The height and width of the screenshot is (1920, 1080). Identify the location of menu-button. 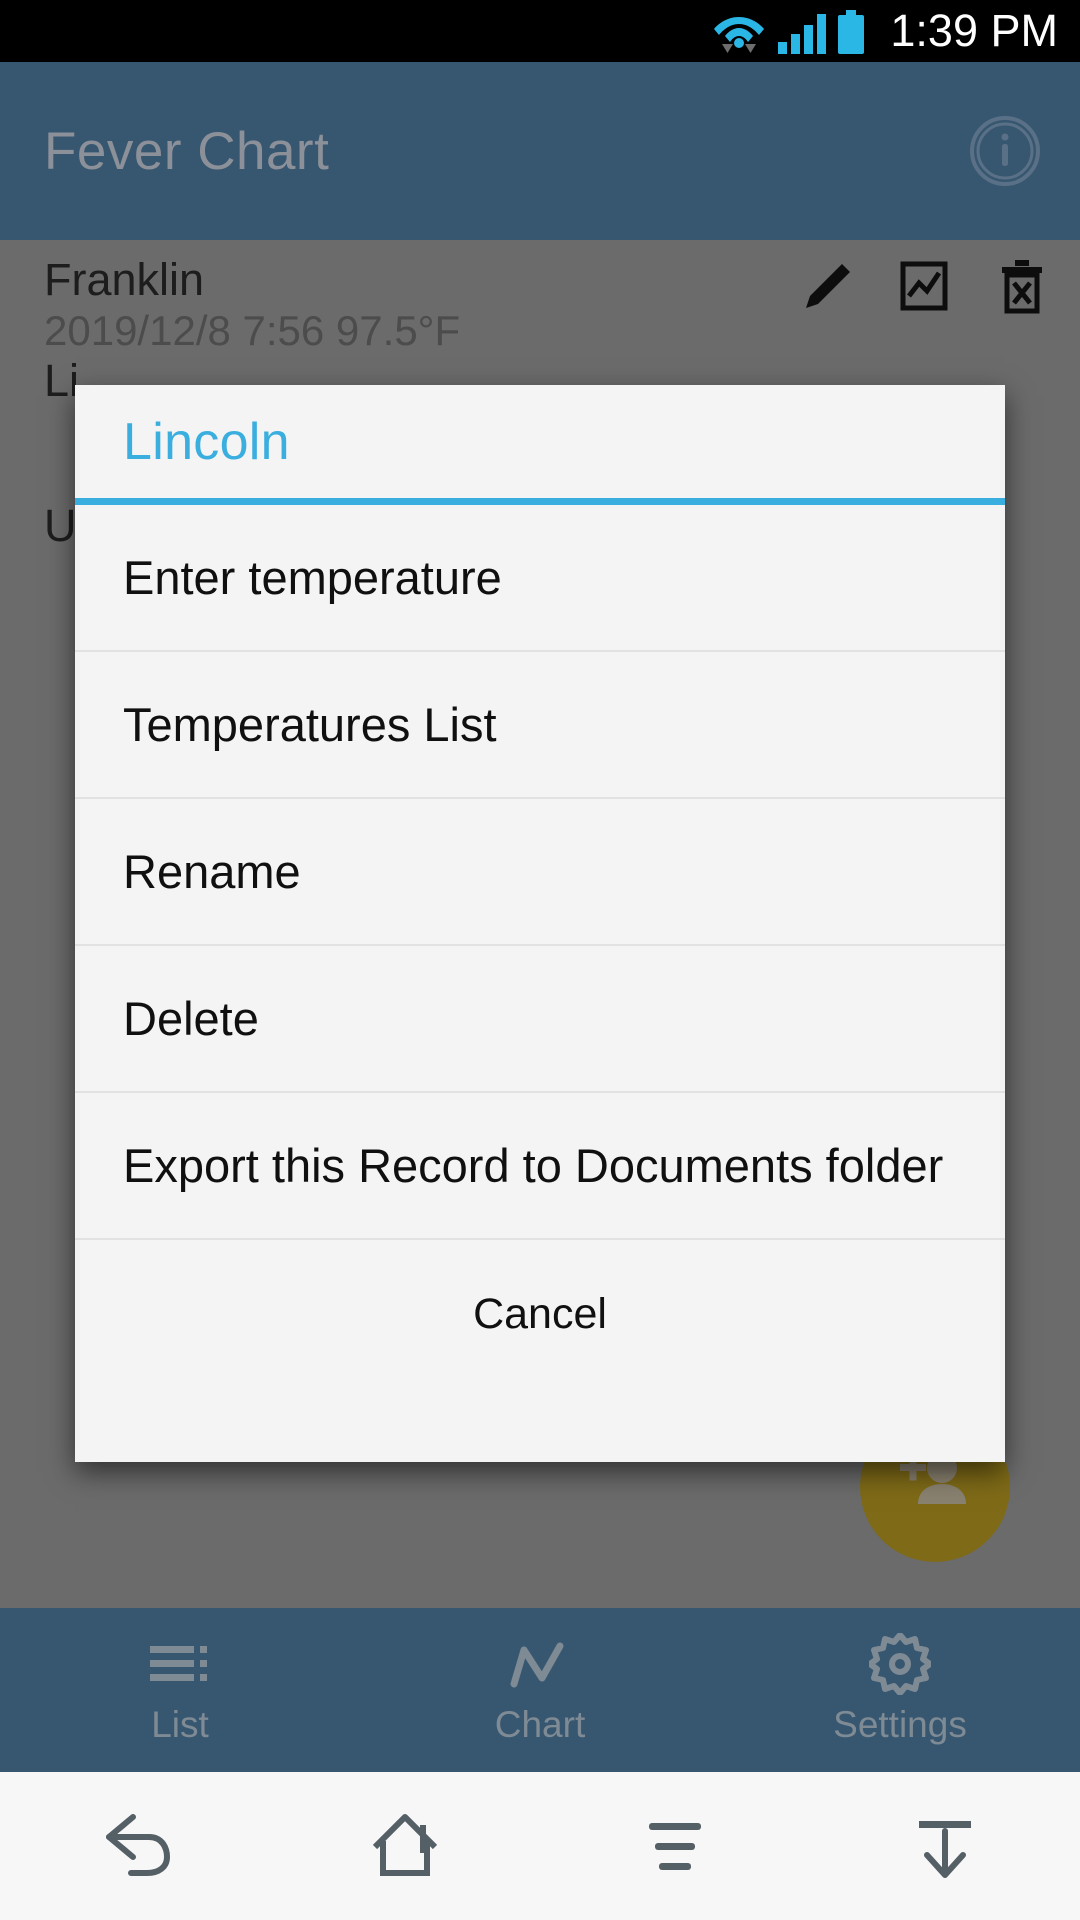
(675, 1846).